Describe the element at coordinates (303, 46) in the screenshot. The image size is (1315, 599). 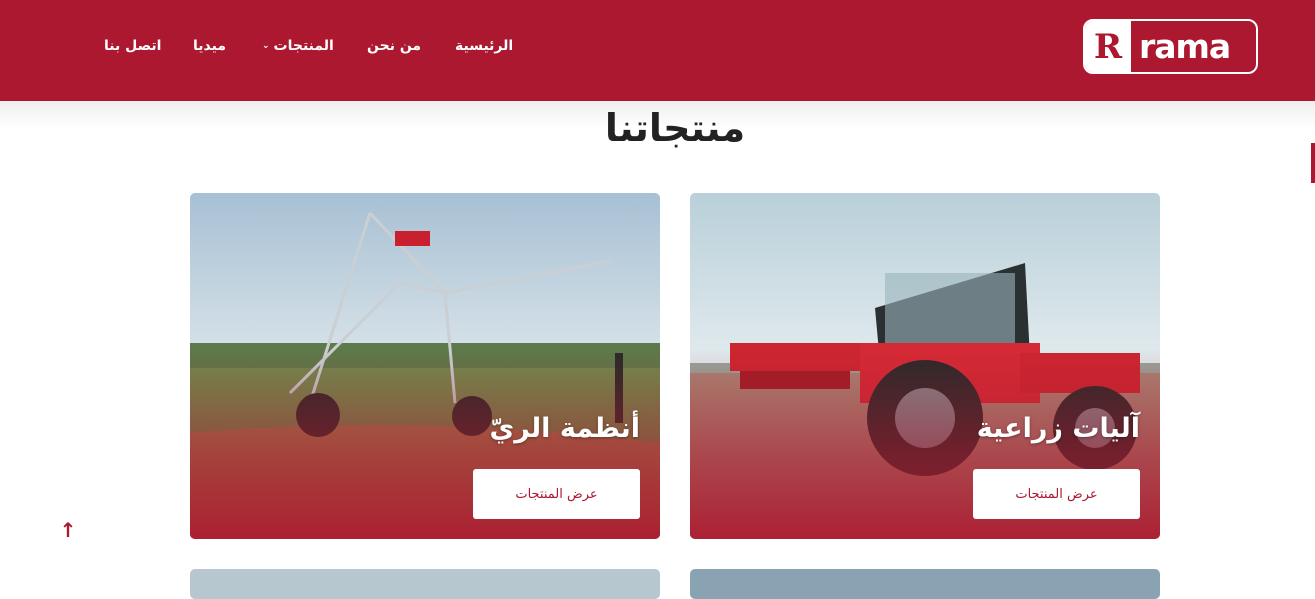
I see `nav-products-label: المنتجات` at that location.